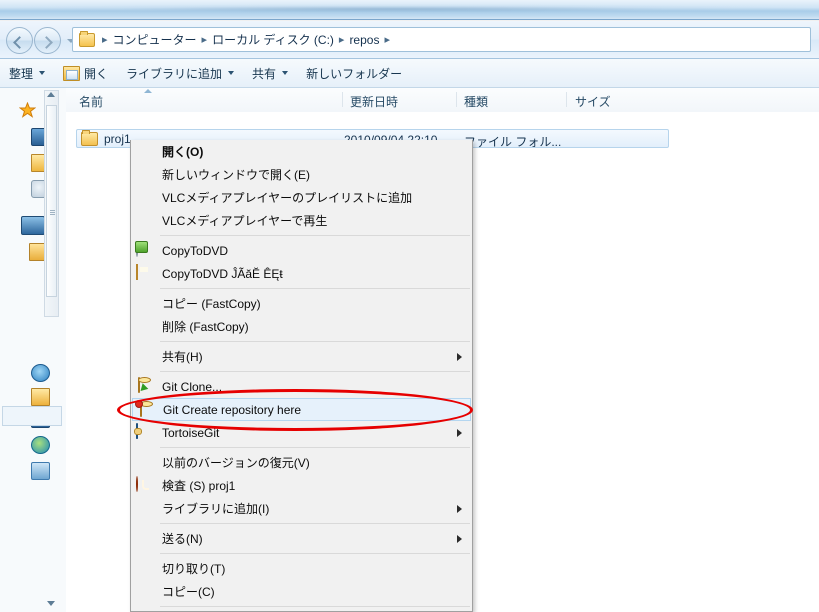 Image resolution: width=819 pixels, height=612 pixels. I want to click on computer-icon, so click(33, 225).